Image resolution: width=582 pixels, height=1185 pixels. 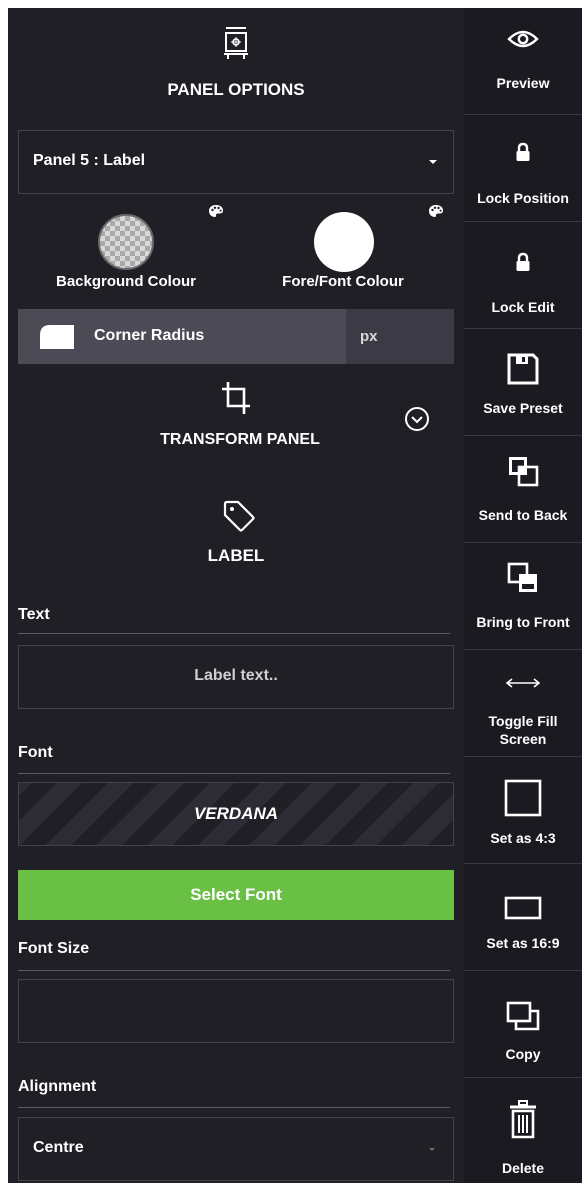 What do you see at coordinates (236, 89) in the screenshot?
I see `panel-options-title: PANEL OPTIONS` at bounding box center [236, 89].